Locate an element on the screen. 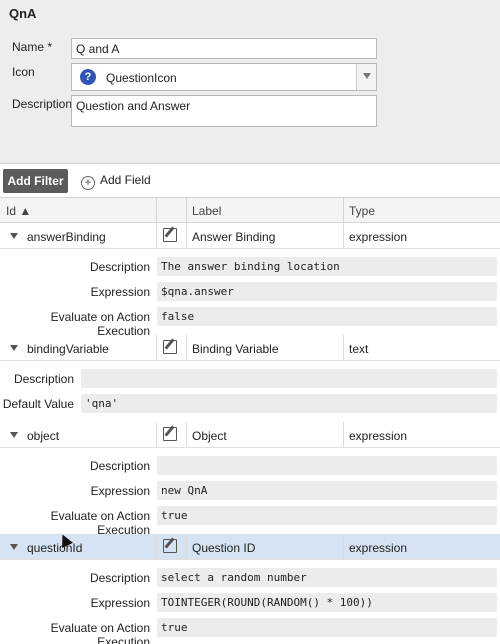 Image resolution: width=500 pixels, height=644 pixels. row-id: answerBinding is located at coordinates (66, 237).